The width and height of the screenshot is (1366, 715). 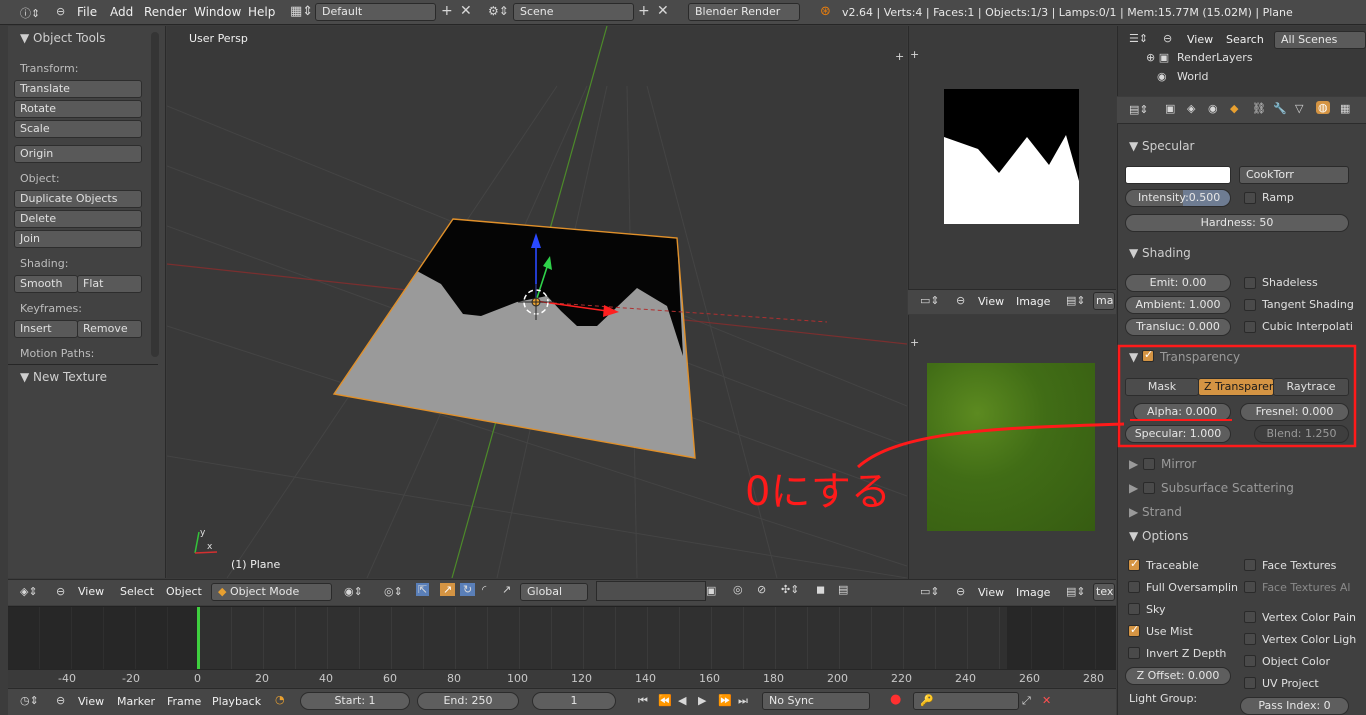 What do you see at coordinates (930, 591) in the screenshot?
I see `image-editor-type-icon-bottom: ▭⇕` at bounding box center [930, 591].